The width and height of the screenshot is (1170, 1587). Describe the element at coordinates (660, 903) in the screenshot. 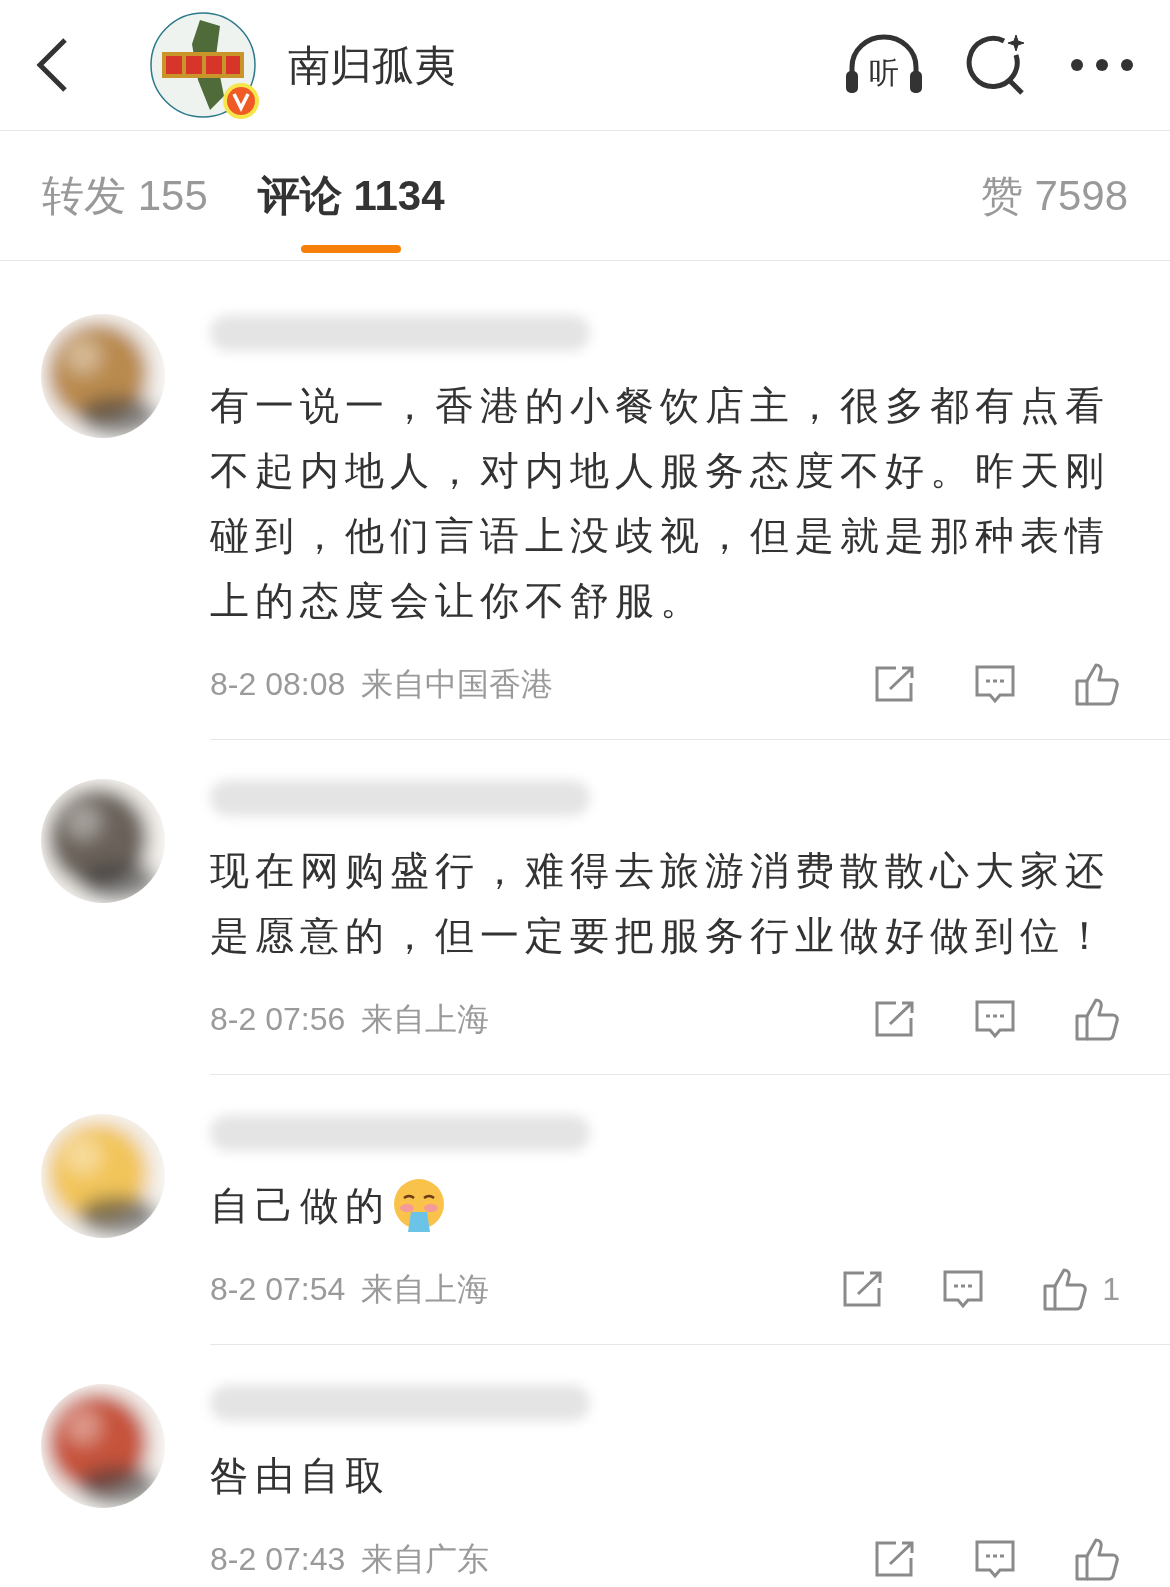

I see `comment-text: 现在网购盛行，难得去旅游消费散散心大家还是愿意的，但一定要把服务行业做好做到位！` at that location.